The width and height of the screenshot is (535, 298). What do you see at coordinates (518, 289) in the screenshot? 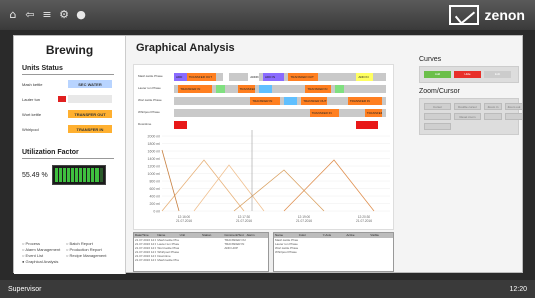
I see `clock: 12:20` at bounding box center [518, 289].